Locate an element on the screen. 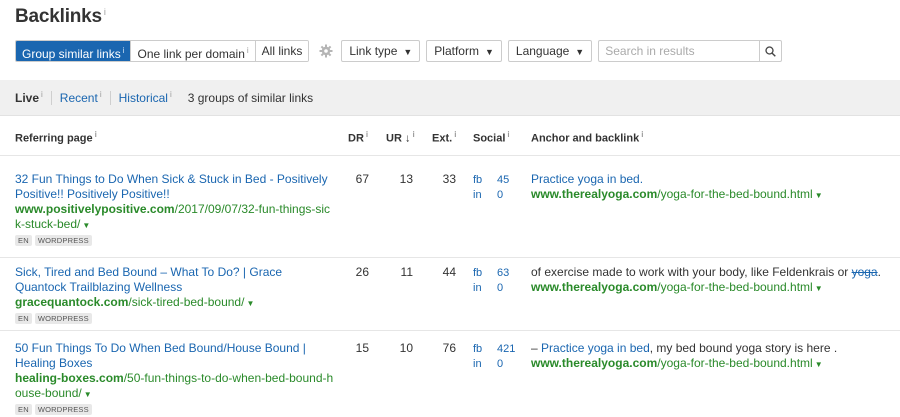 The image size is (900, 417). anchor-text: Practice yoga in bed. is located at coordinates (711, 179).